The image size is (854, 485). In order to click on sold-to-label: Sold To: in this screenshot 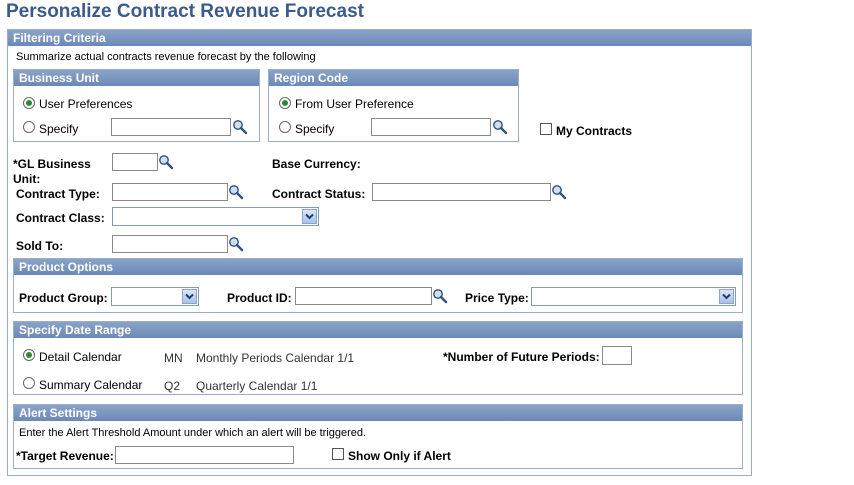, I will do `click(40, 246)`.